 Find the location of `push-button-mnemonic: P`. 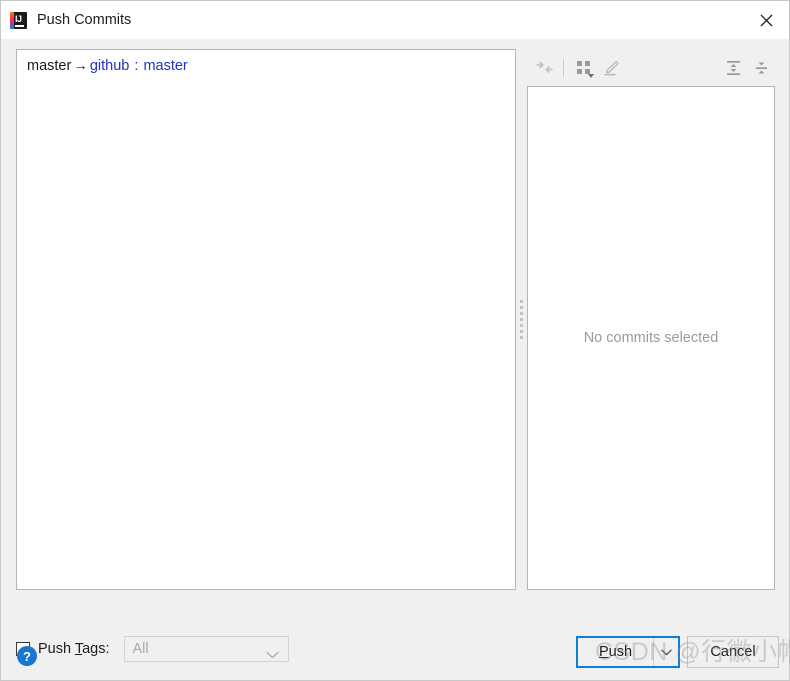

push-button-mnemonic: P is located at coordinates (603, 652).